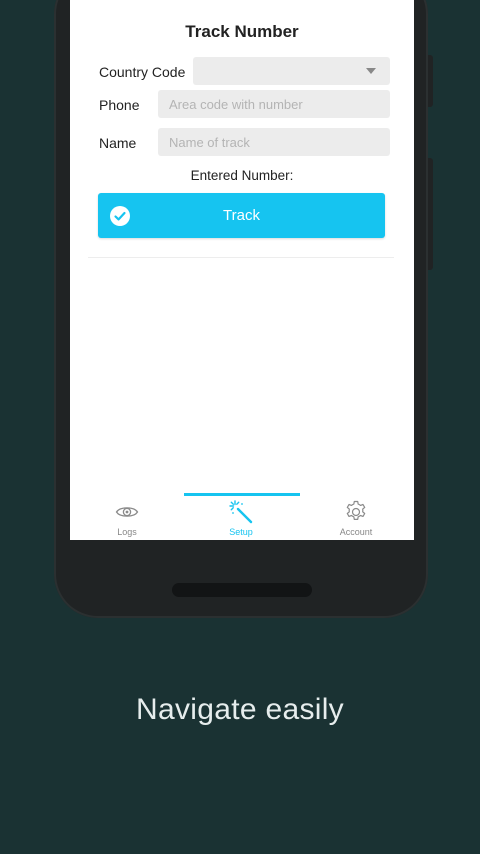  Describe the element at coordinates (430, 214) in the screenshot. I see `phone-power-button` at that location.